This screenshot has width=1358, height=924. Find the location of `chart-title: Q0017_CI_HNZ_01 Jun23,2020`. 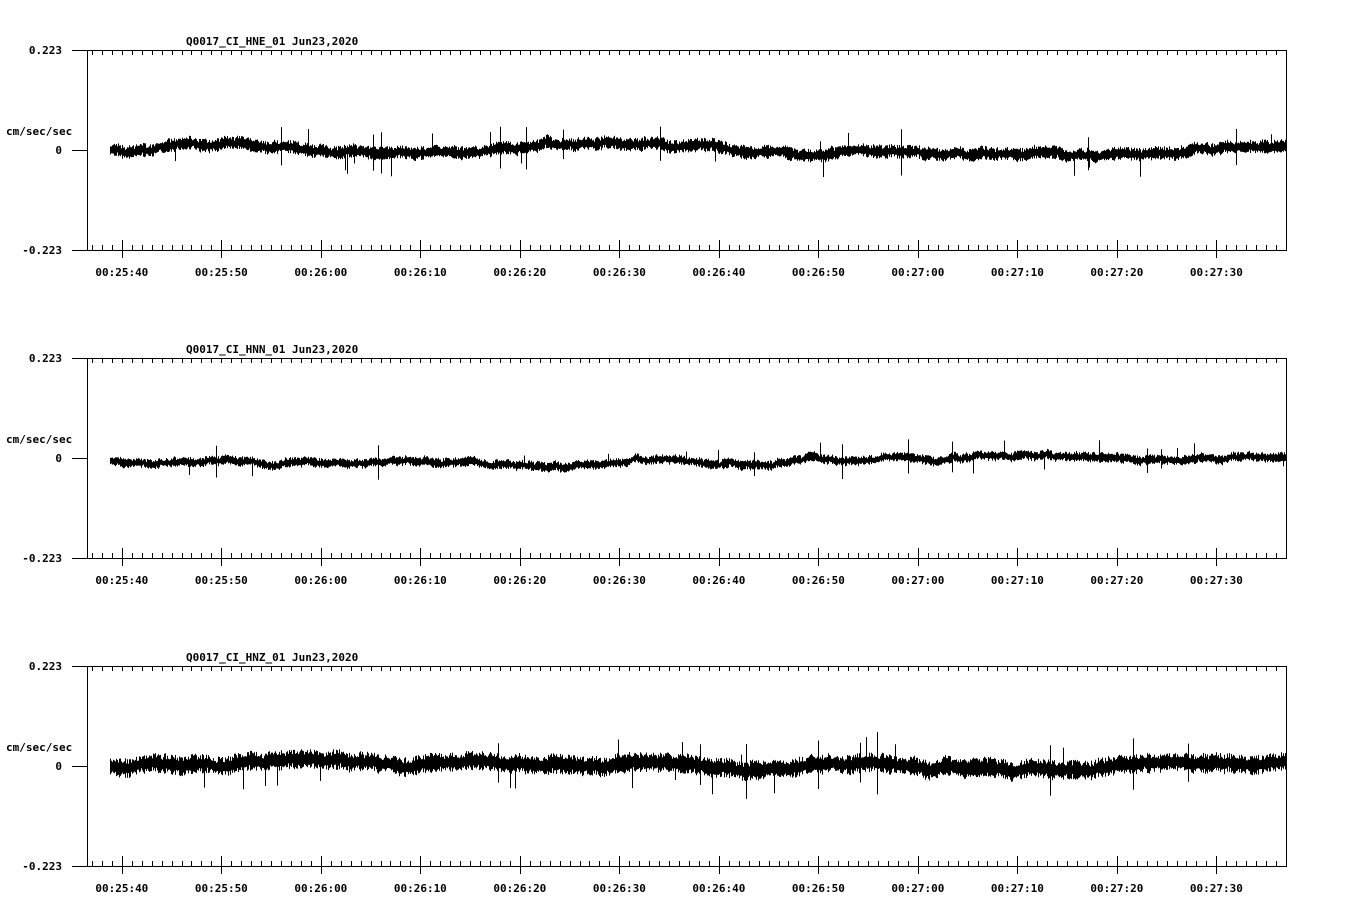

chart-title: Q0017_CI_HNZ_01 Jun23,2020 is located at coordinates (272, 657).